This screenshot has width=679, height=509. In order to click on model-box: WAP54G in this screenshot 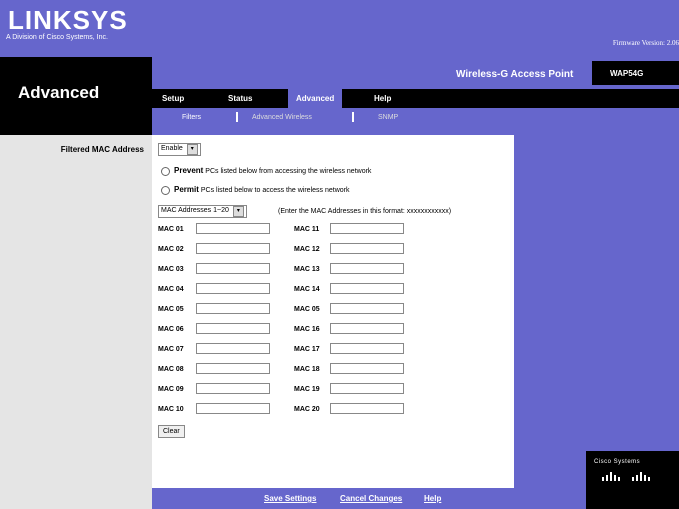, I will do `click(635, 73)`.